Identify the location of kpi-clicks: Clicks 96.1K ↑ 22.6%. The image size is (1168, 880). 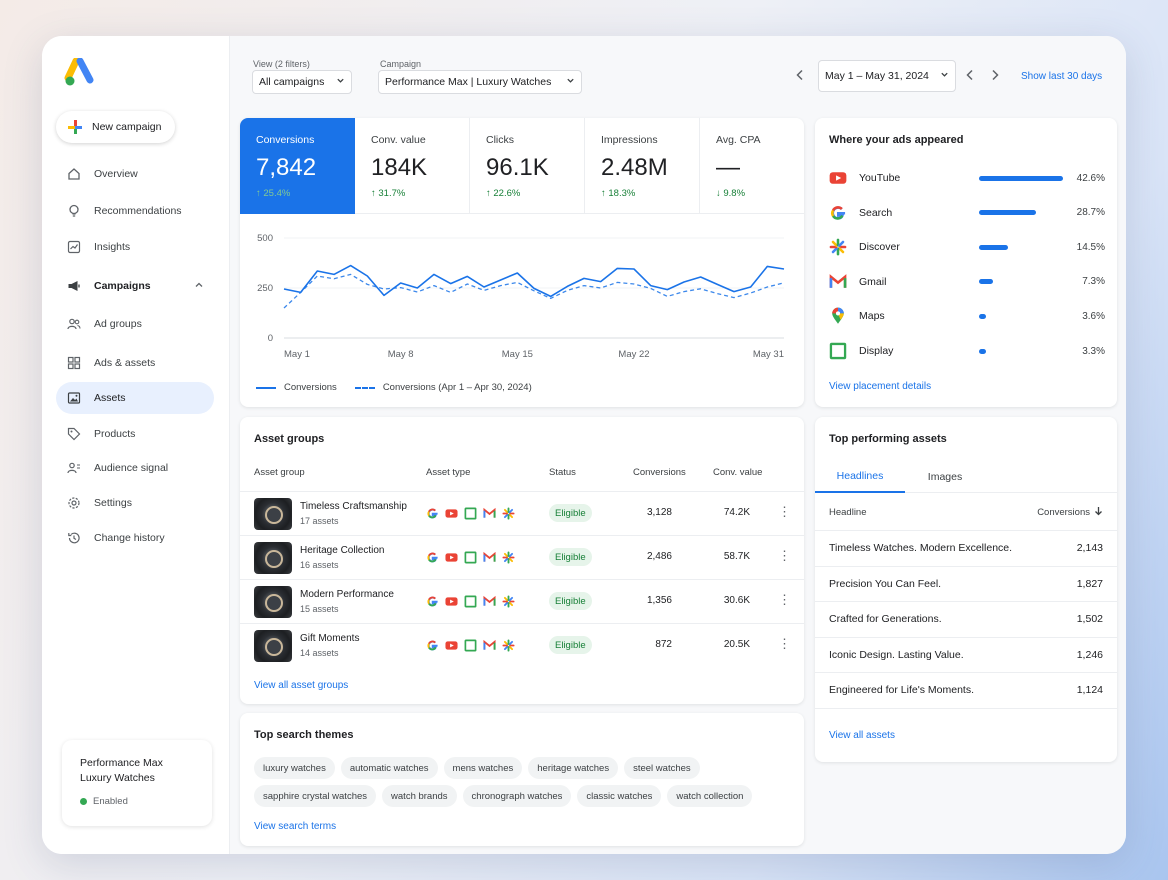
(527, 166).